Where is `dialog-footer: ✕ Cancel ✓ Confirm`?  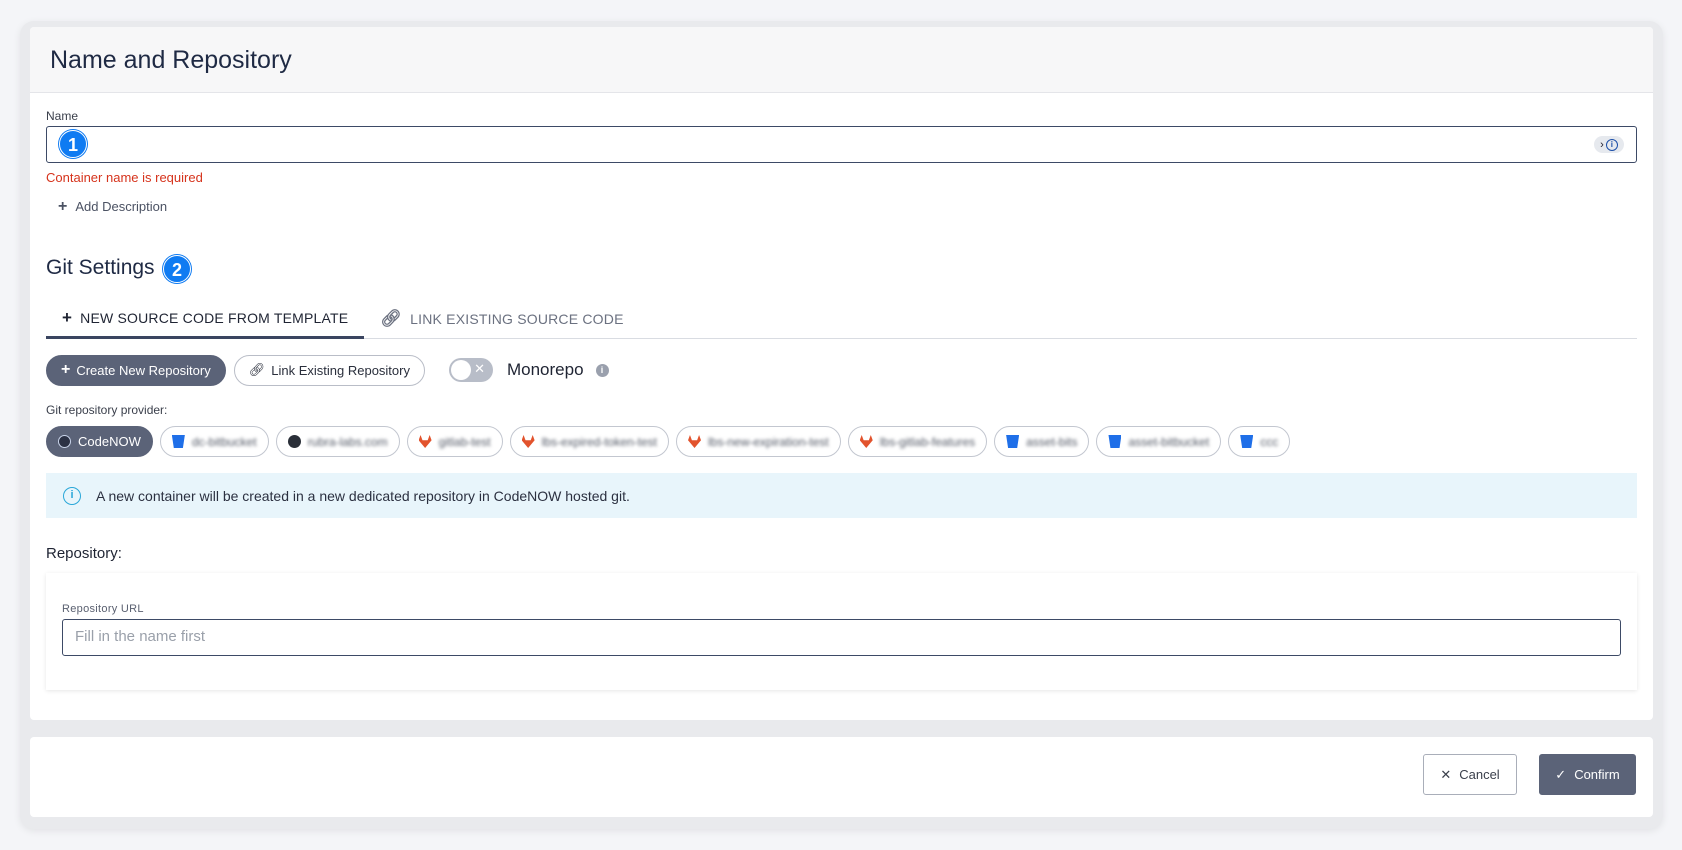
dialog-footer: ✕ Cancel ✓ Confirm is located at coordinates (841, 777).